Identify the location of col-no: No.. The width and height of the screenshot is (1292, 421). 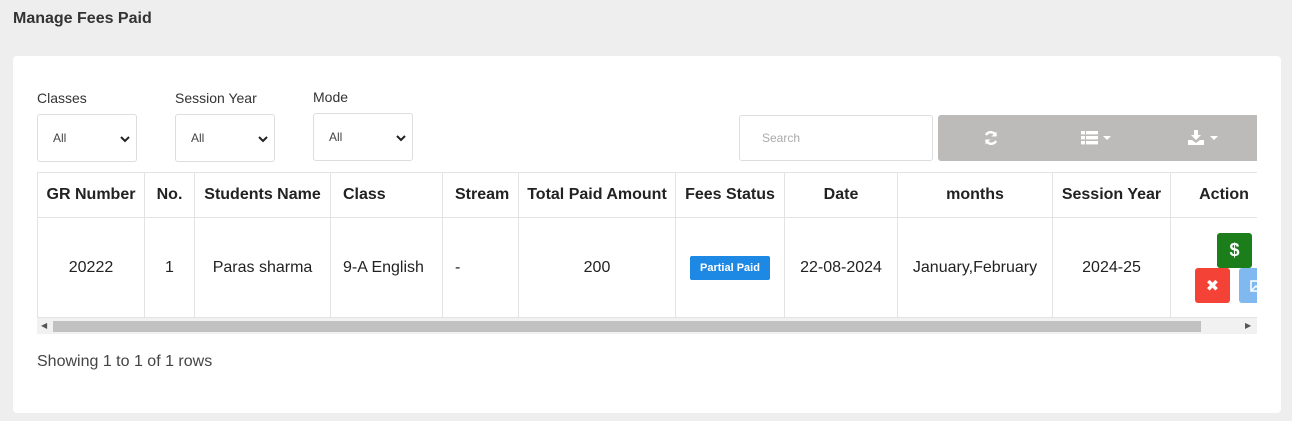
(169, 195).